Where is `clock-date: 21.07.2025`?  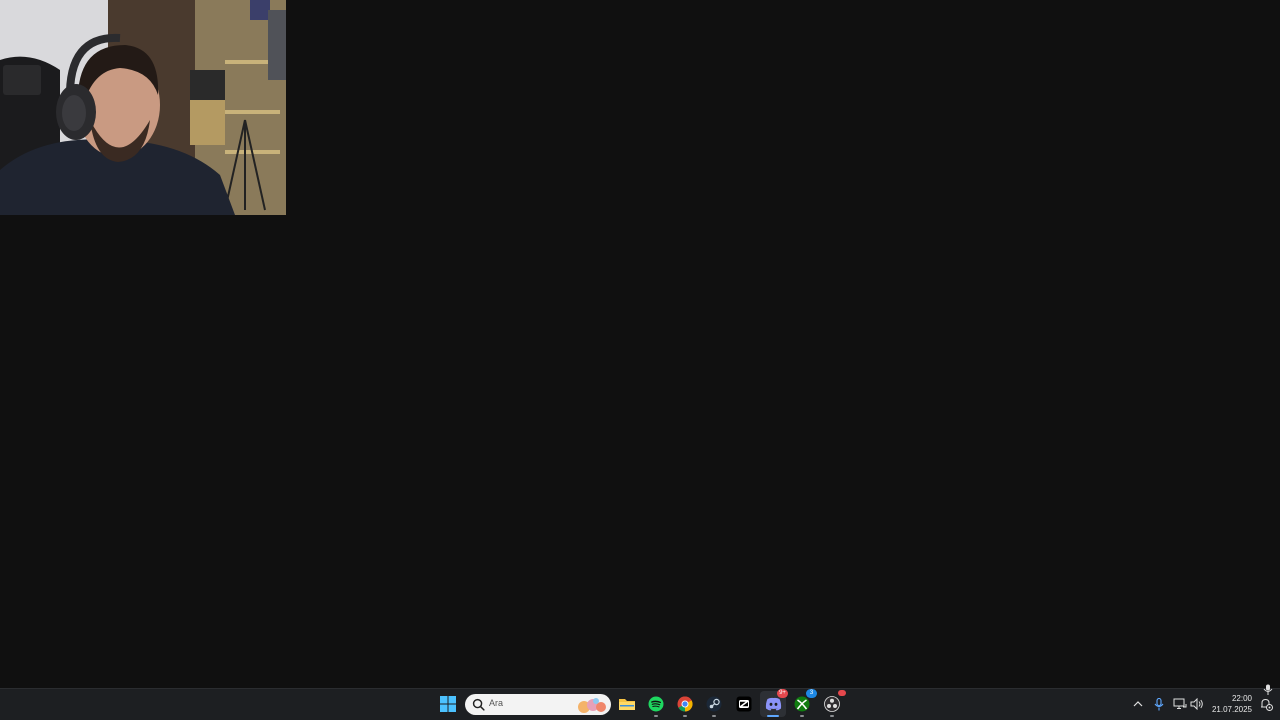
clock-date: 21.07.2025 is located at coordinates (1231, 709).